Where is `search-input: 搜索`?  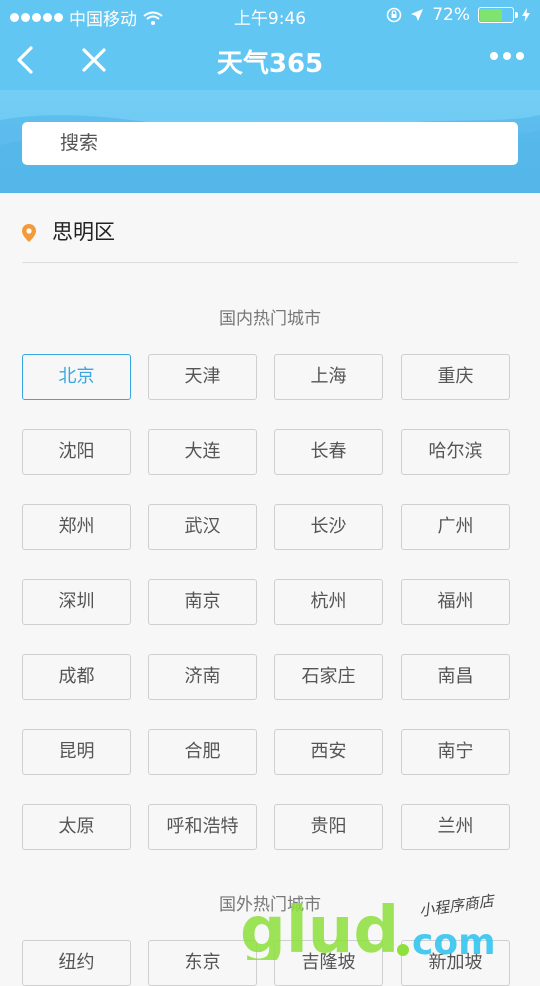 search-input: 搜索 is located at coordinates (270, 143).